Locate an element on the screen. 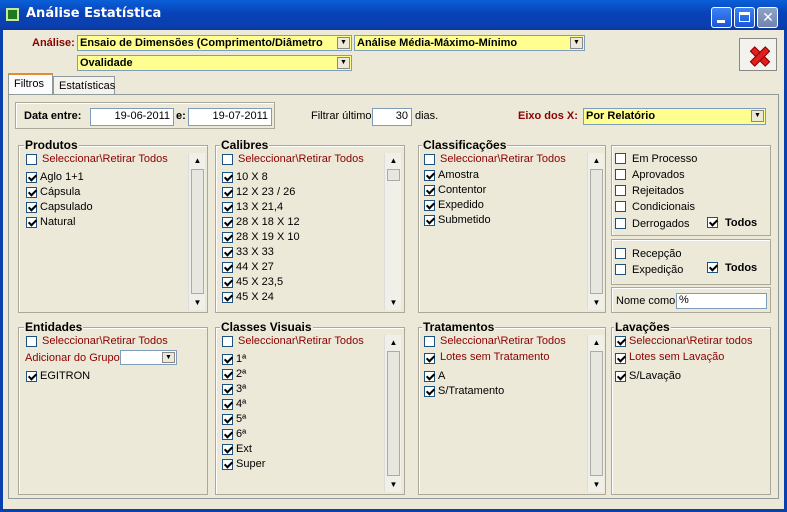 Image resolution: width=787 pixels, height=512 pixels. lotes-sem-tratamento-checkbox is located at coordinates (429, 358).